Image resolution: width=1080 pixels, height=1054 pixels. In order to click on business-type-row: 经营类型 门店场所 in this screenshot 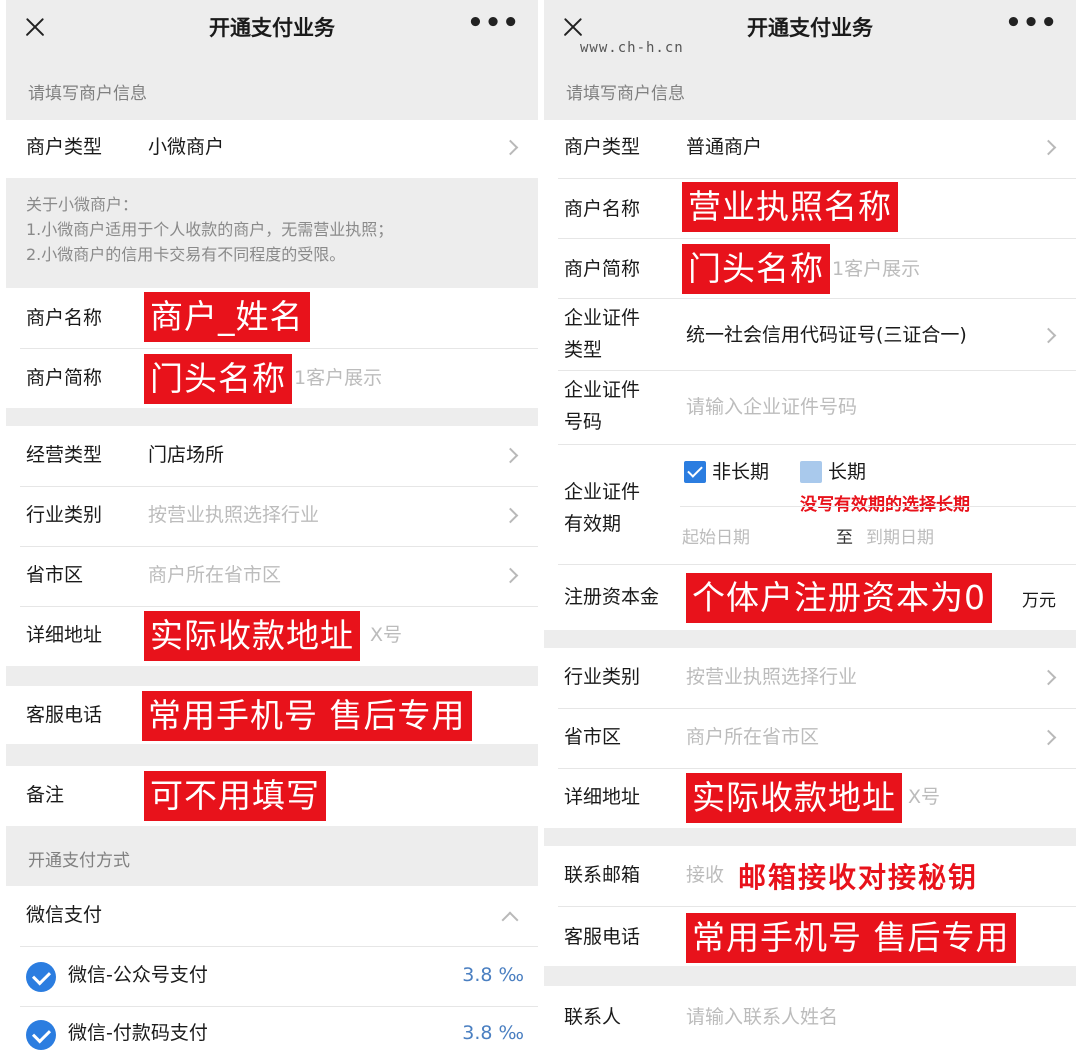, I will do `click(272, 456)`.